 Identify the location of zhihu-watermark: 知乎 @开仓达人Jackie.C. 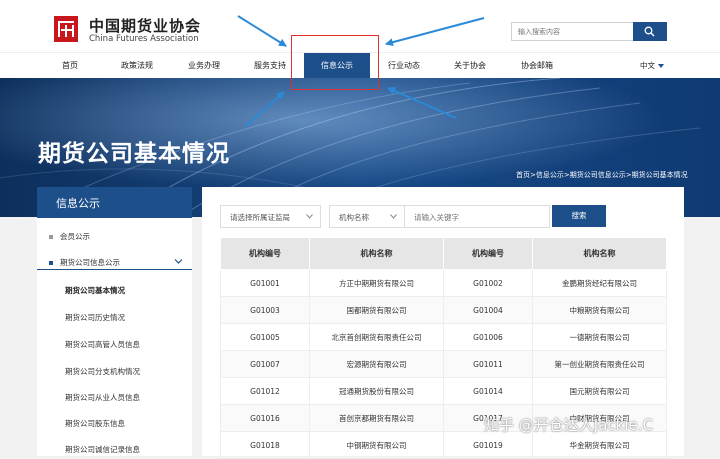
(568, 425).